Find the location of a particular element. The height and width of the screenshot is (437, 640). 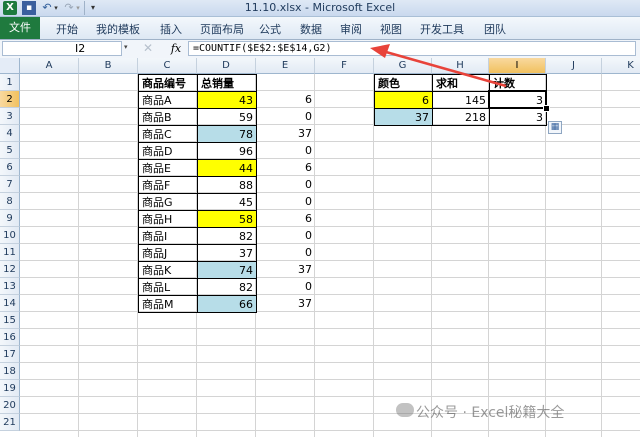

row-header-8: 8 is located at coordinates (10, 201).